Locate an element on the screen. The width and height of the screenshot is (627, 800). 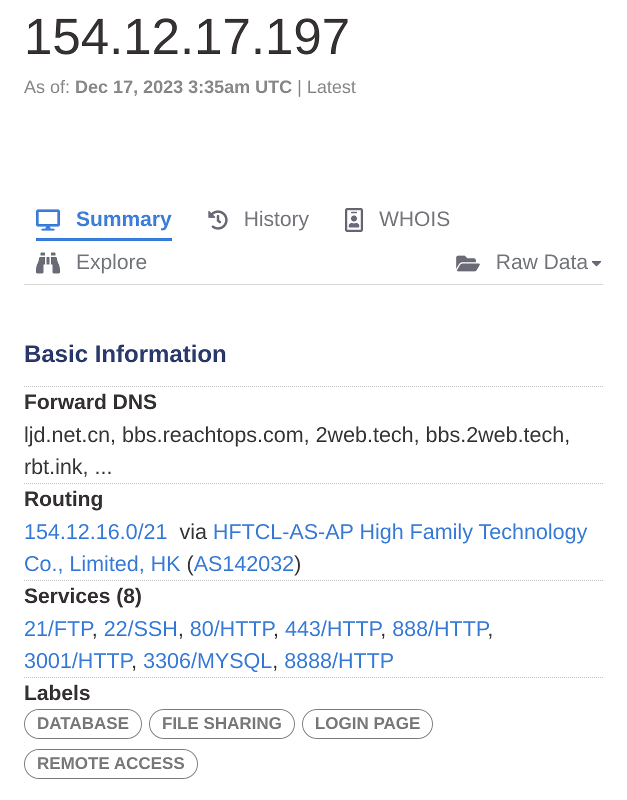
service-link: 888/HTTP is located at coordinates (440, 629).